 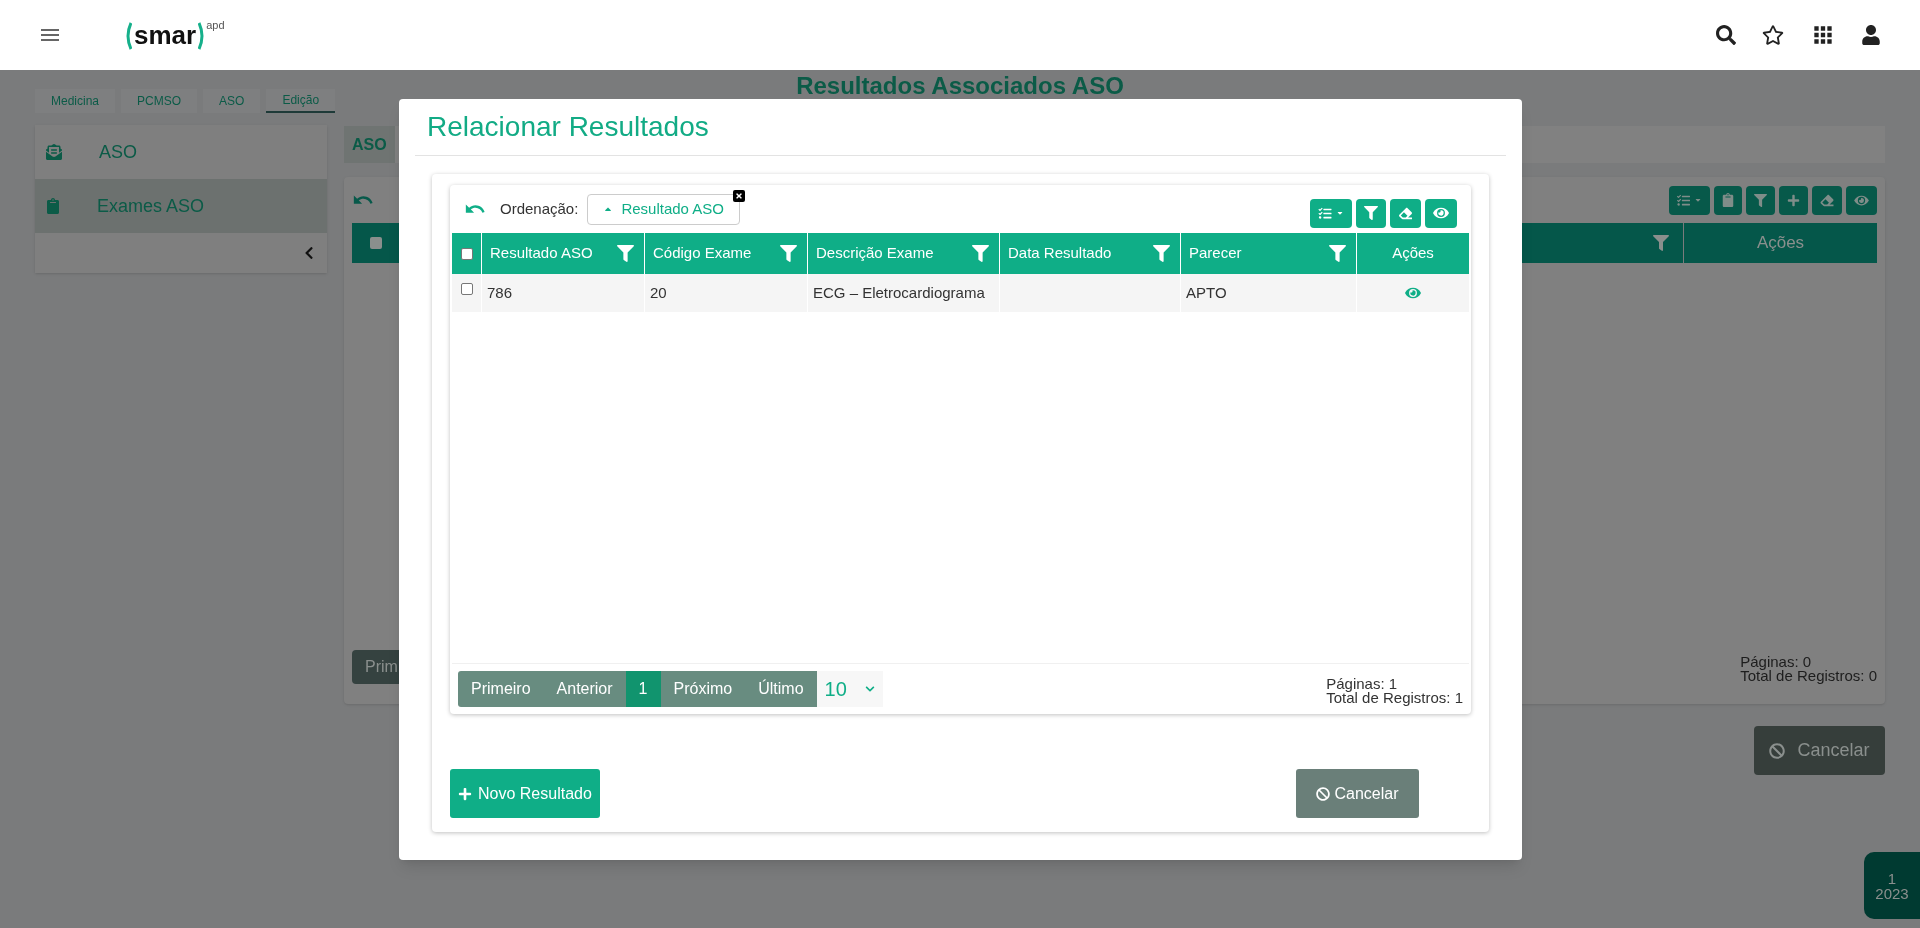 I want to click on column-header: Resultado ASO, so click(x=563, y=253).